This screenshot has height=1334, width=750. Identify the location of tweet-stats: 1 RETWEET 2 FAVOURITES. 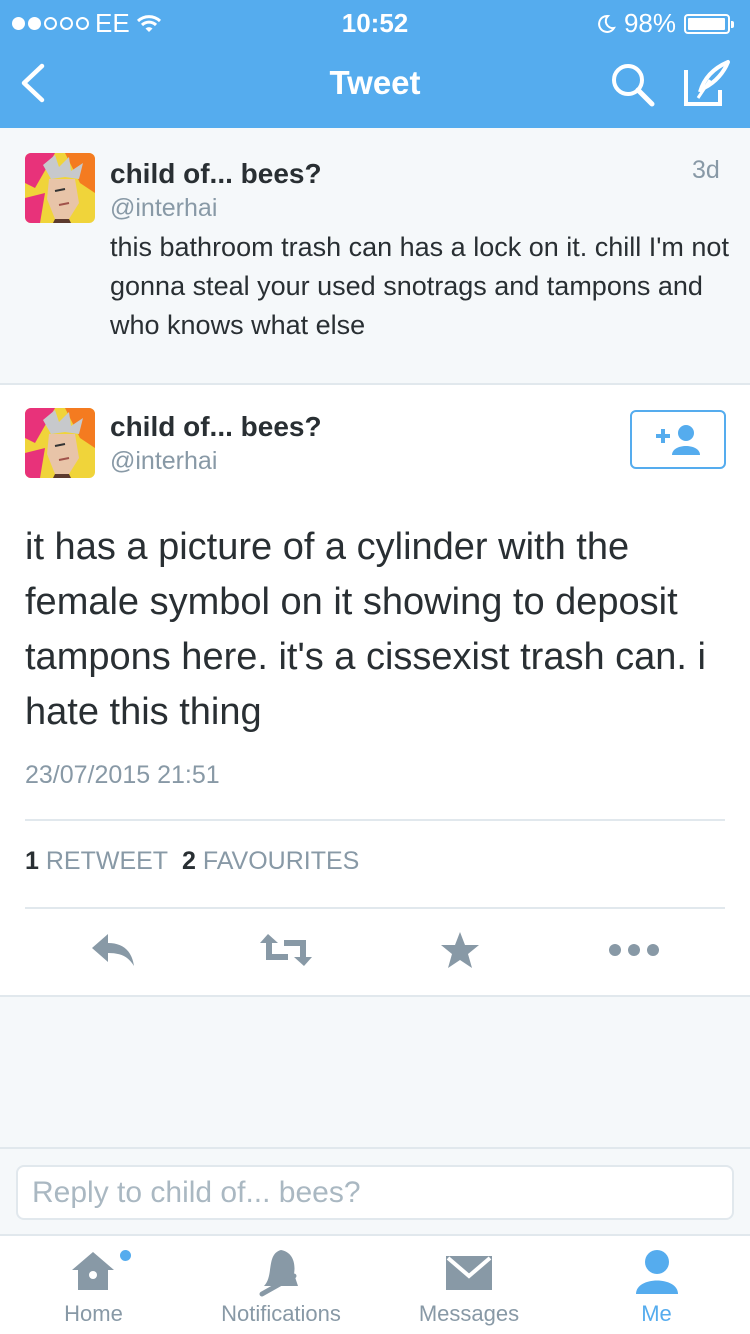
(192, 861).